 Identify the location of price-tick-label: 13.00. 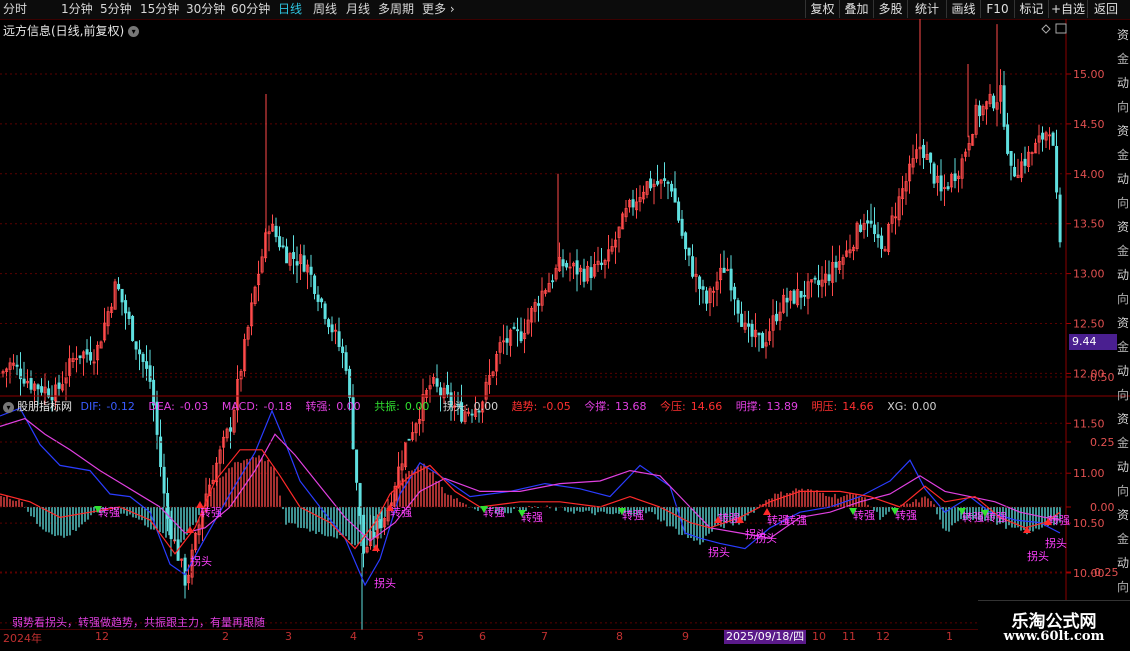
(1089, 274).